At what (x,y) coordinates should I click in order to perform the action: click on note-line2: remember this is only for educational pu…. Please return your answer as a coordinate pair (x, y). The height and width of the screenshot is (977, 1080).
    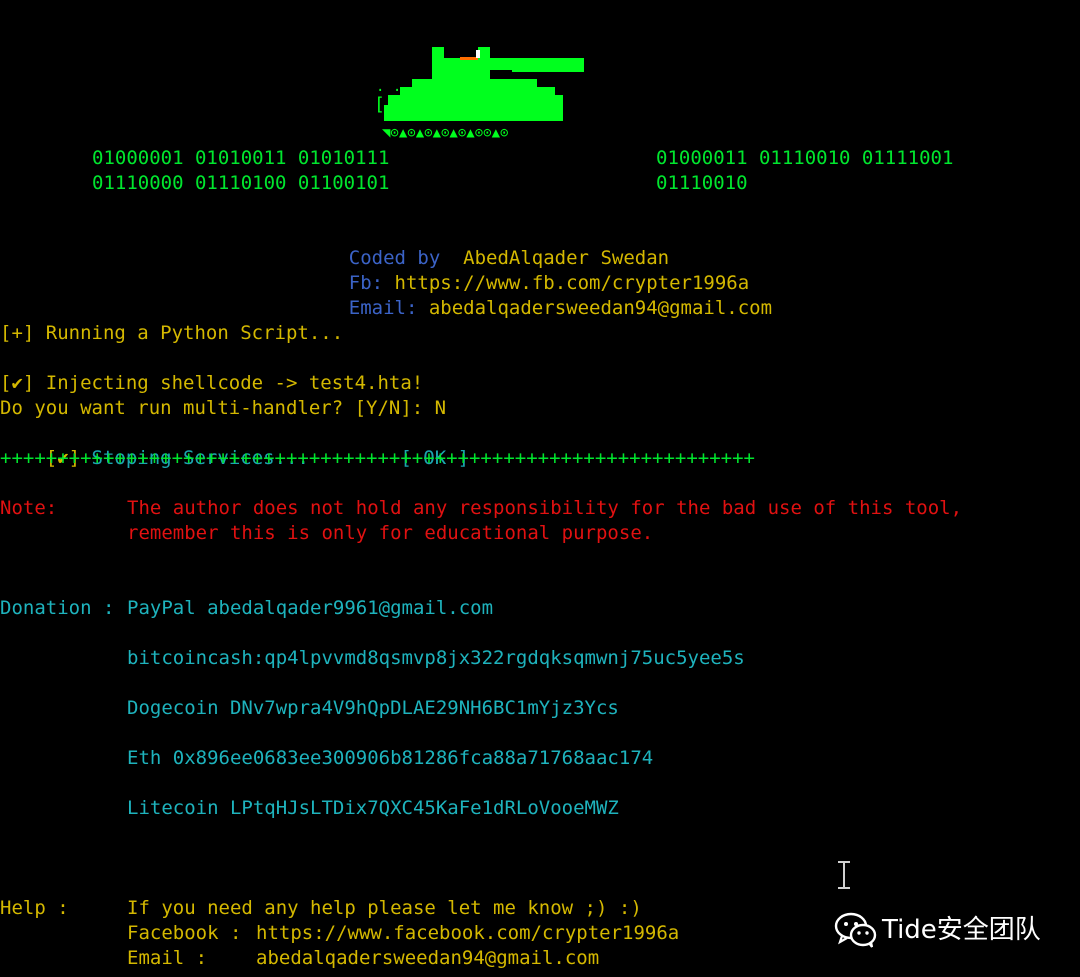
    Looking at the image, I should click on (390, 533).